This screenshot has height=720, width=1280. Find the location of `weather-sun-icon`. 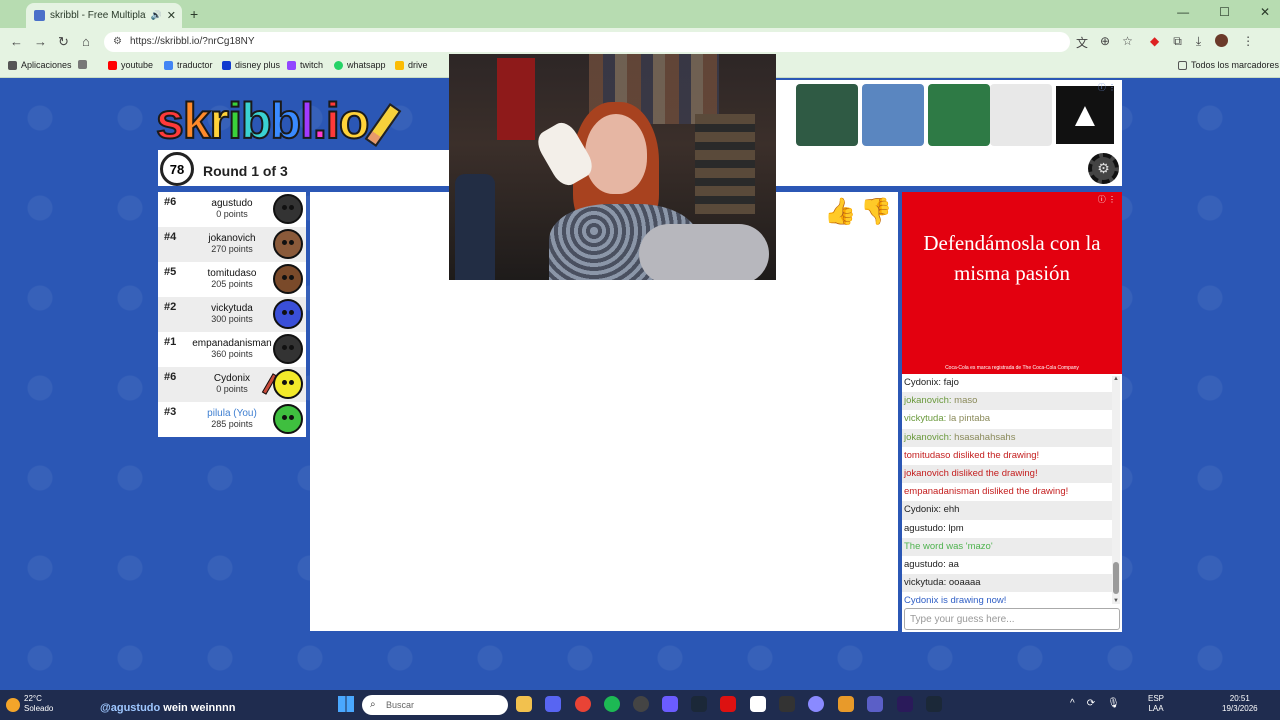

weather-sun-icon is located at coordinates (13, 705).